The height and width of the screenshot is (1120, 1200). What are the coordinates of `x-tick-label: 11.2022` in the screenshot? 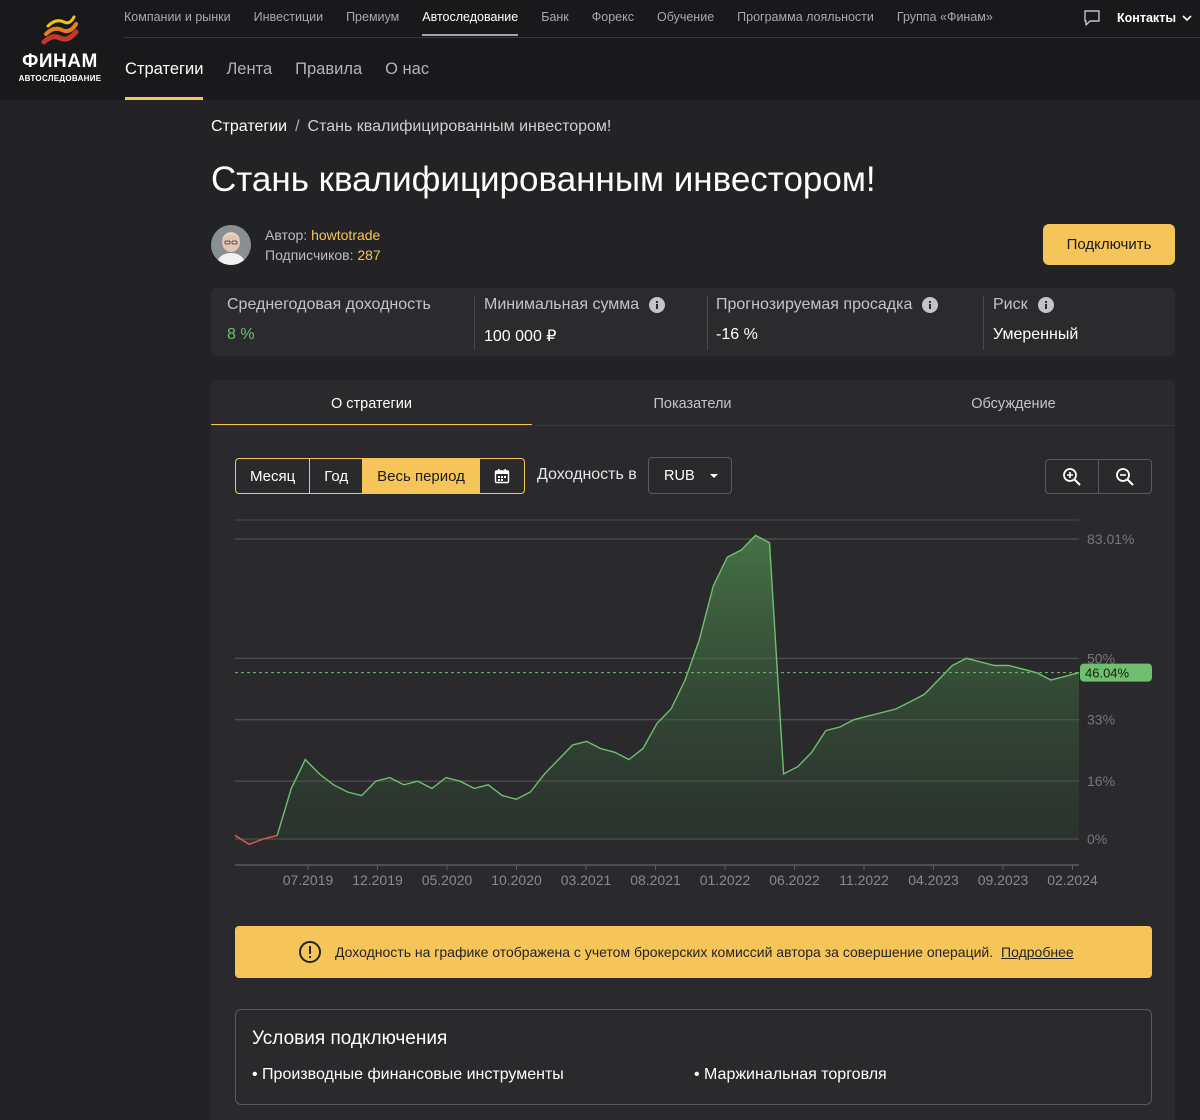 It's located at (864, 880).